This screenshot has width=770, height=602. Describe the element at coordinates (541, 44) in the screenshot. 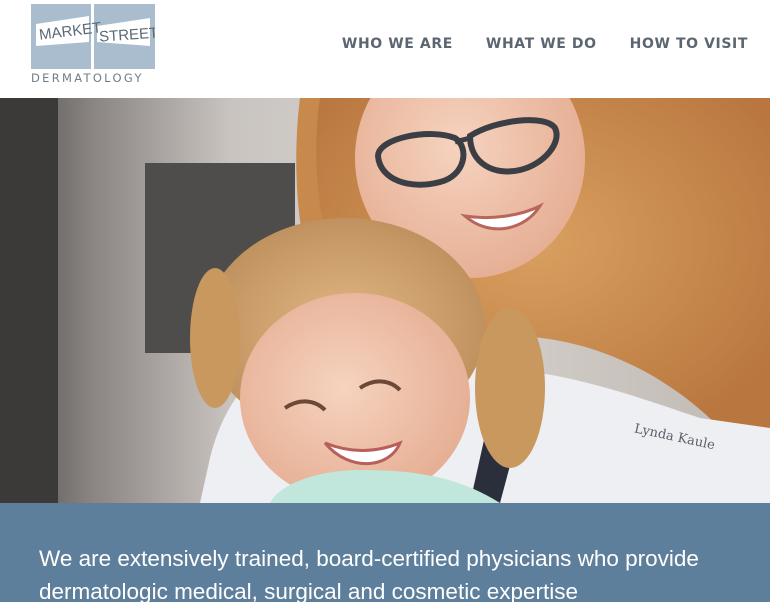

I see `nav-what-we-do: WHAT WE DO` at that location.